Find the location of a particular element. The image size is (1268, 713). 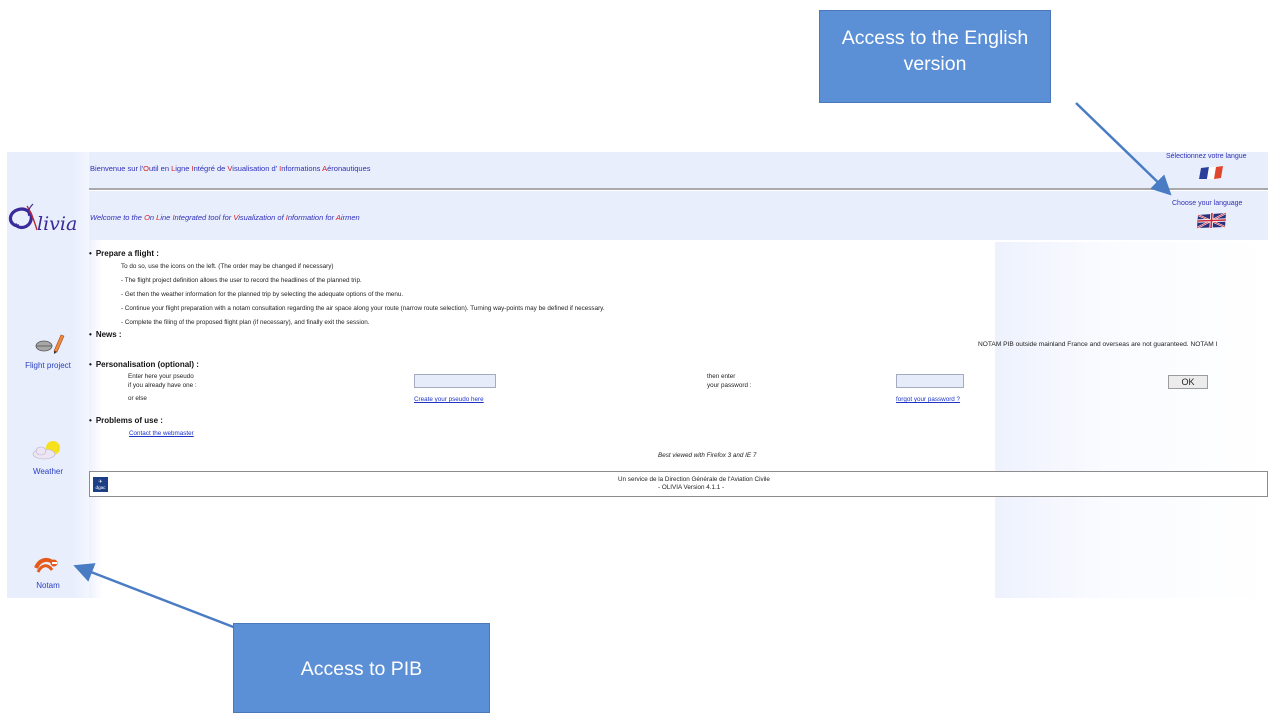

english-version-callout: Access to the English version is located at coordinates (935, 56).